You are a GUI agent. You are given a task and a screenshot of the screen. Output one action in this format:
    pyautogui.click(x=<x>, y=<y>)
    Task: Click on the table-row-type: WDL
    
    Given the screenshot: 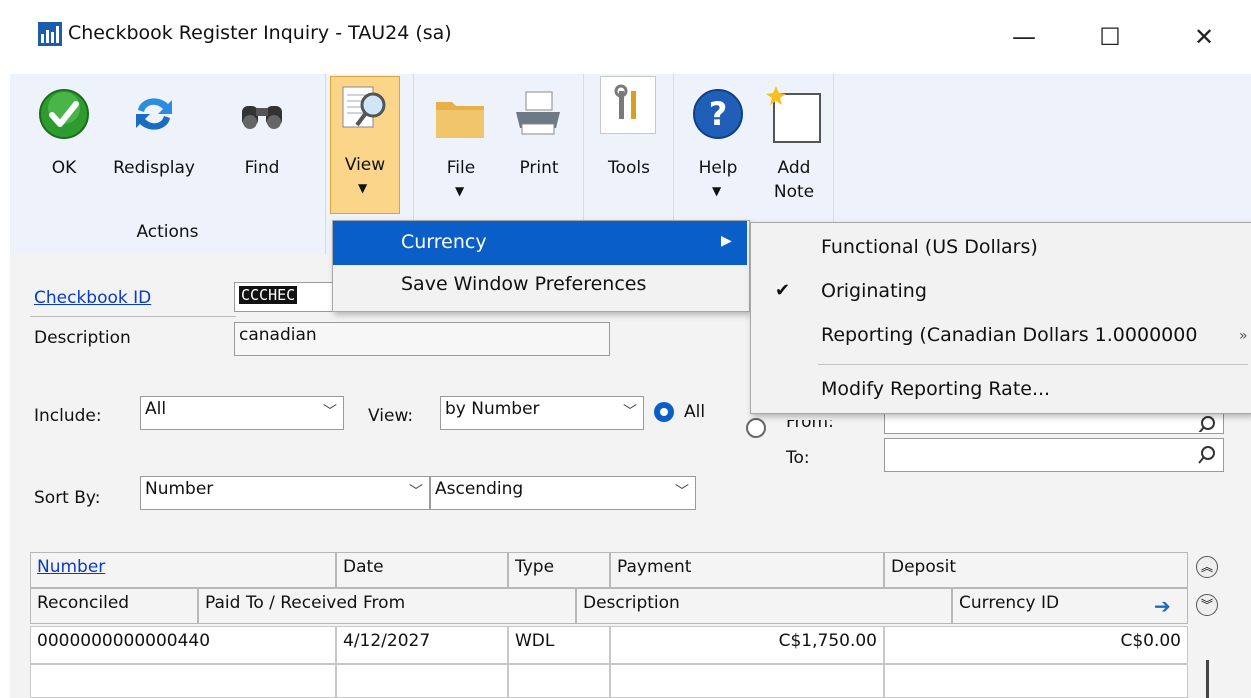 What is the action you would take?
    pyautogui.click(x=559, y=645)
    